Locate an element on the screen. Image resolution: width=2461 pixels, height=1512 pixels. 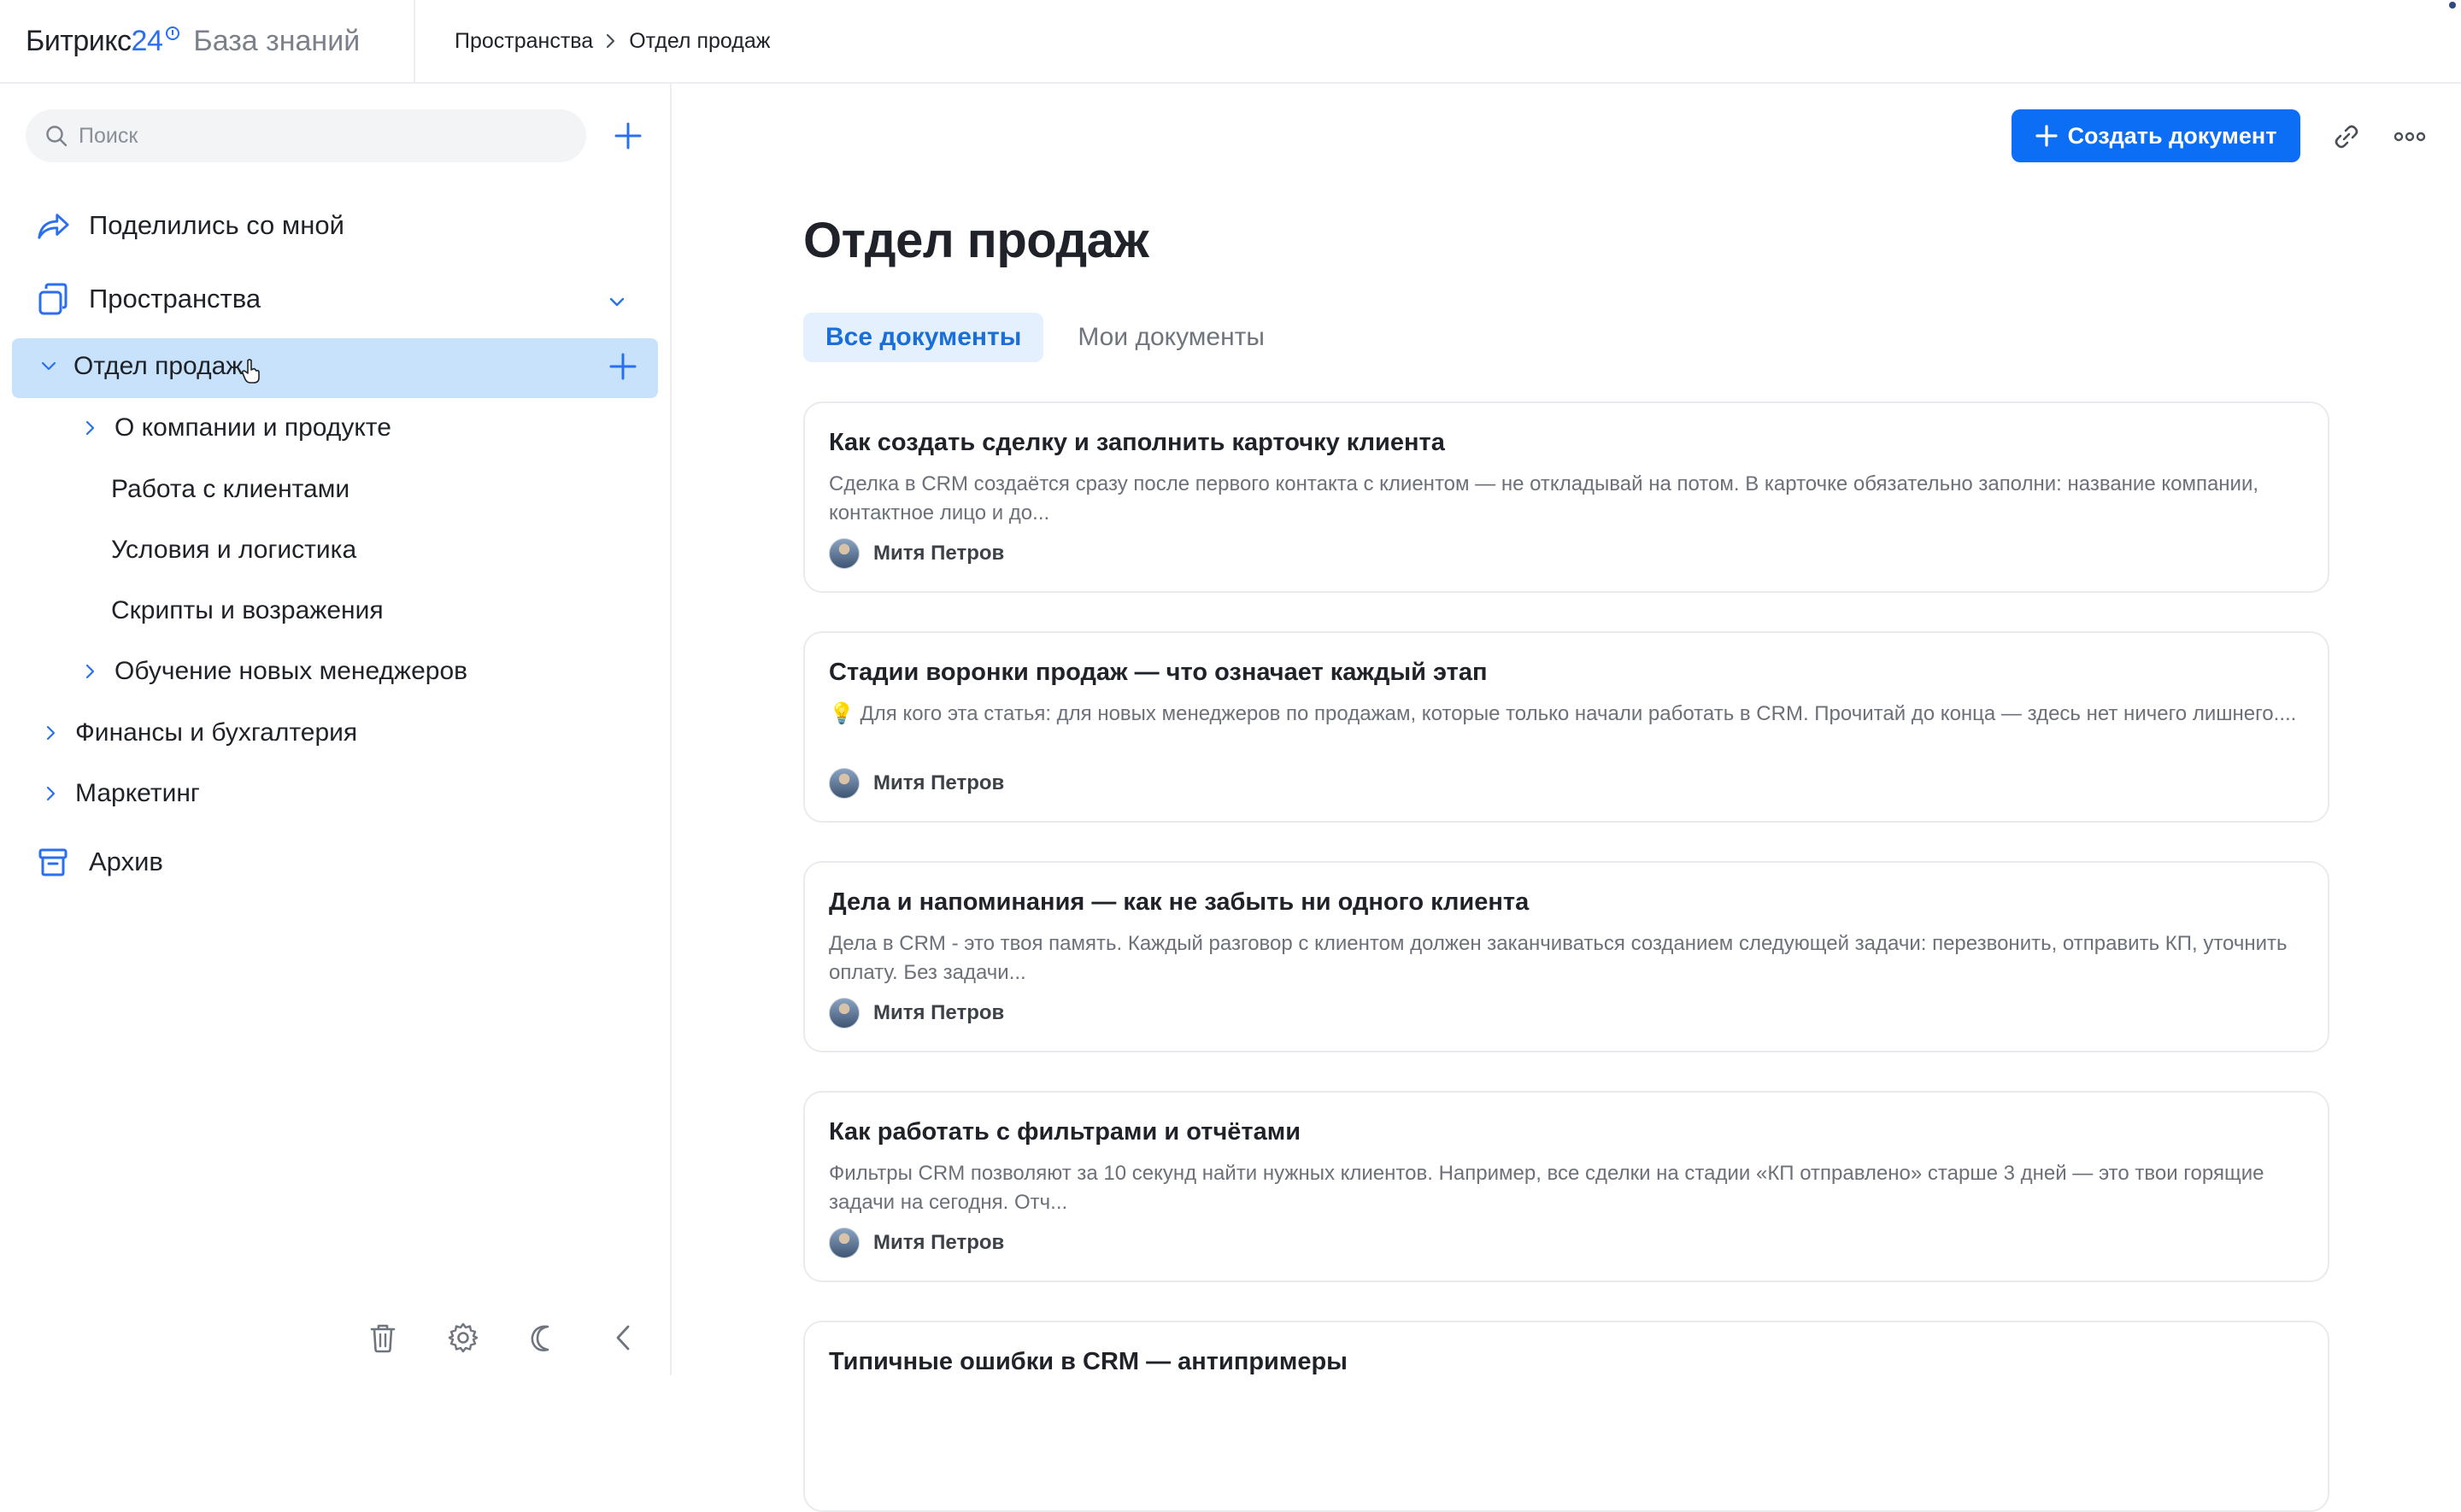
search-box is located at coordinates (306, 135).